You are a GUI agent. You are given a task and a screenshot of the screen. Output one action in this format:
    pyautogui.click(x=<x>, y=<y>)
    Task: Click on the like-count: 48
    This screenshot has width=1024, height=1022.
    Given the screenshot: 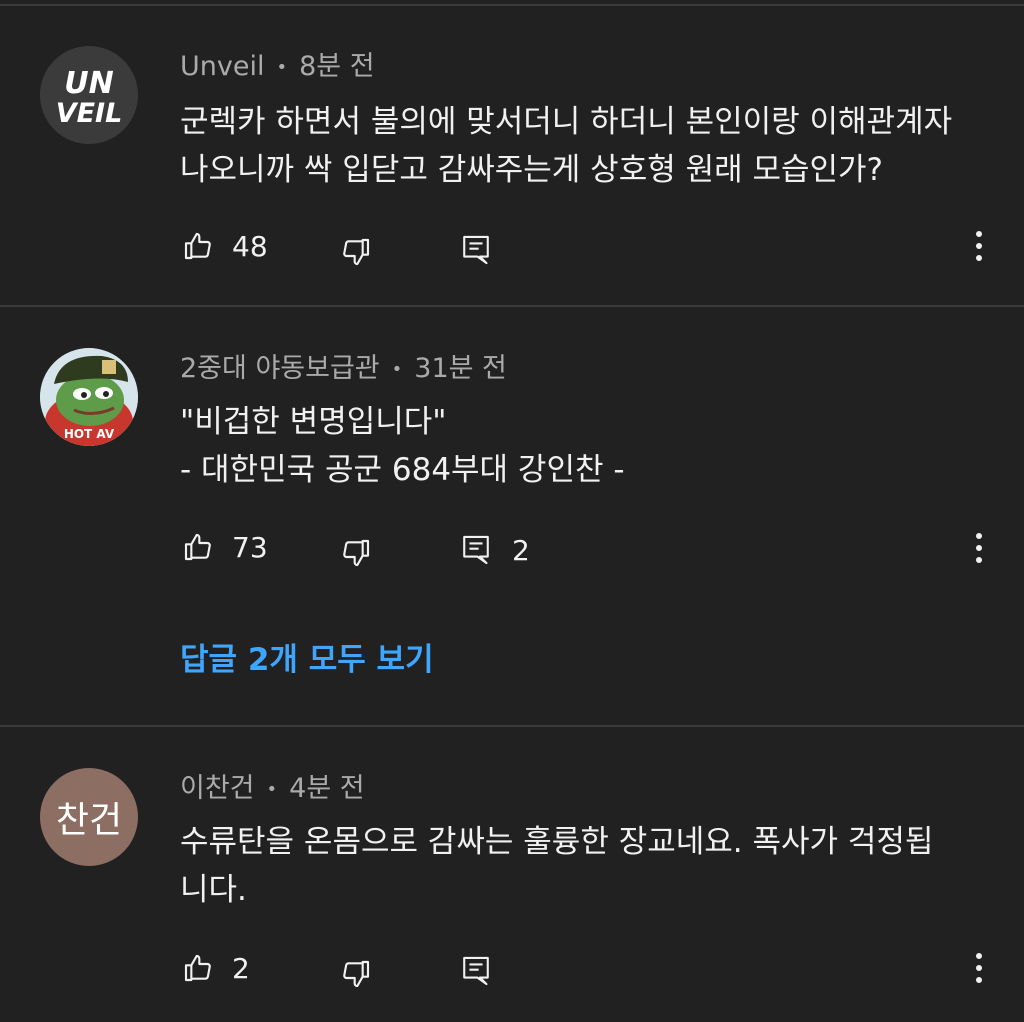 What is the action you would take?
    pyautogui.click(x=250, y=246)
    